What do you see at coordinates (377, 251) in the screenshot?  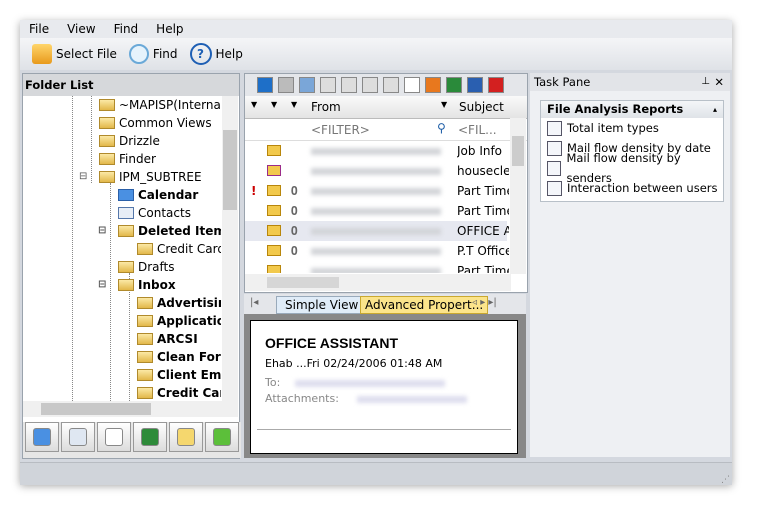 I see `message-row: 𝟎 P.T Office` at bounding box center [377, 251].